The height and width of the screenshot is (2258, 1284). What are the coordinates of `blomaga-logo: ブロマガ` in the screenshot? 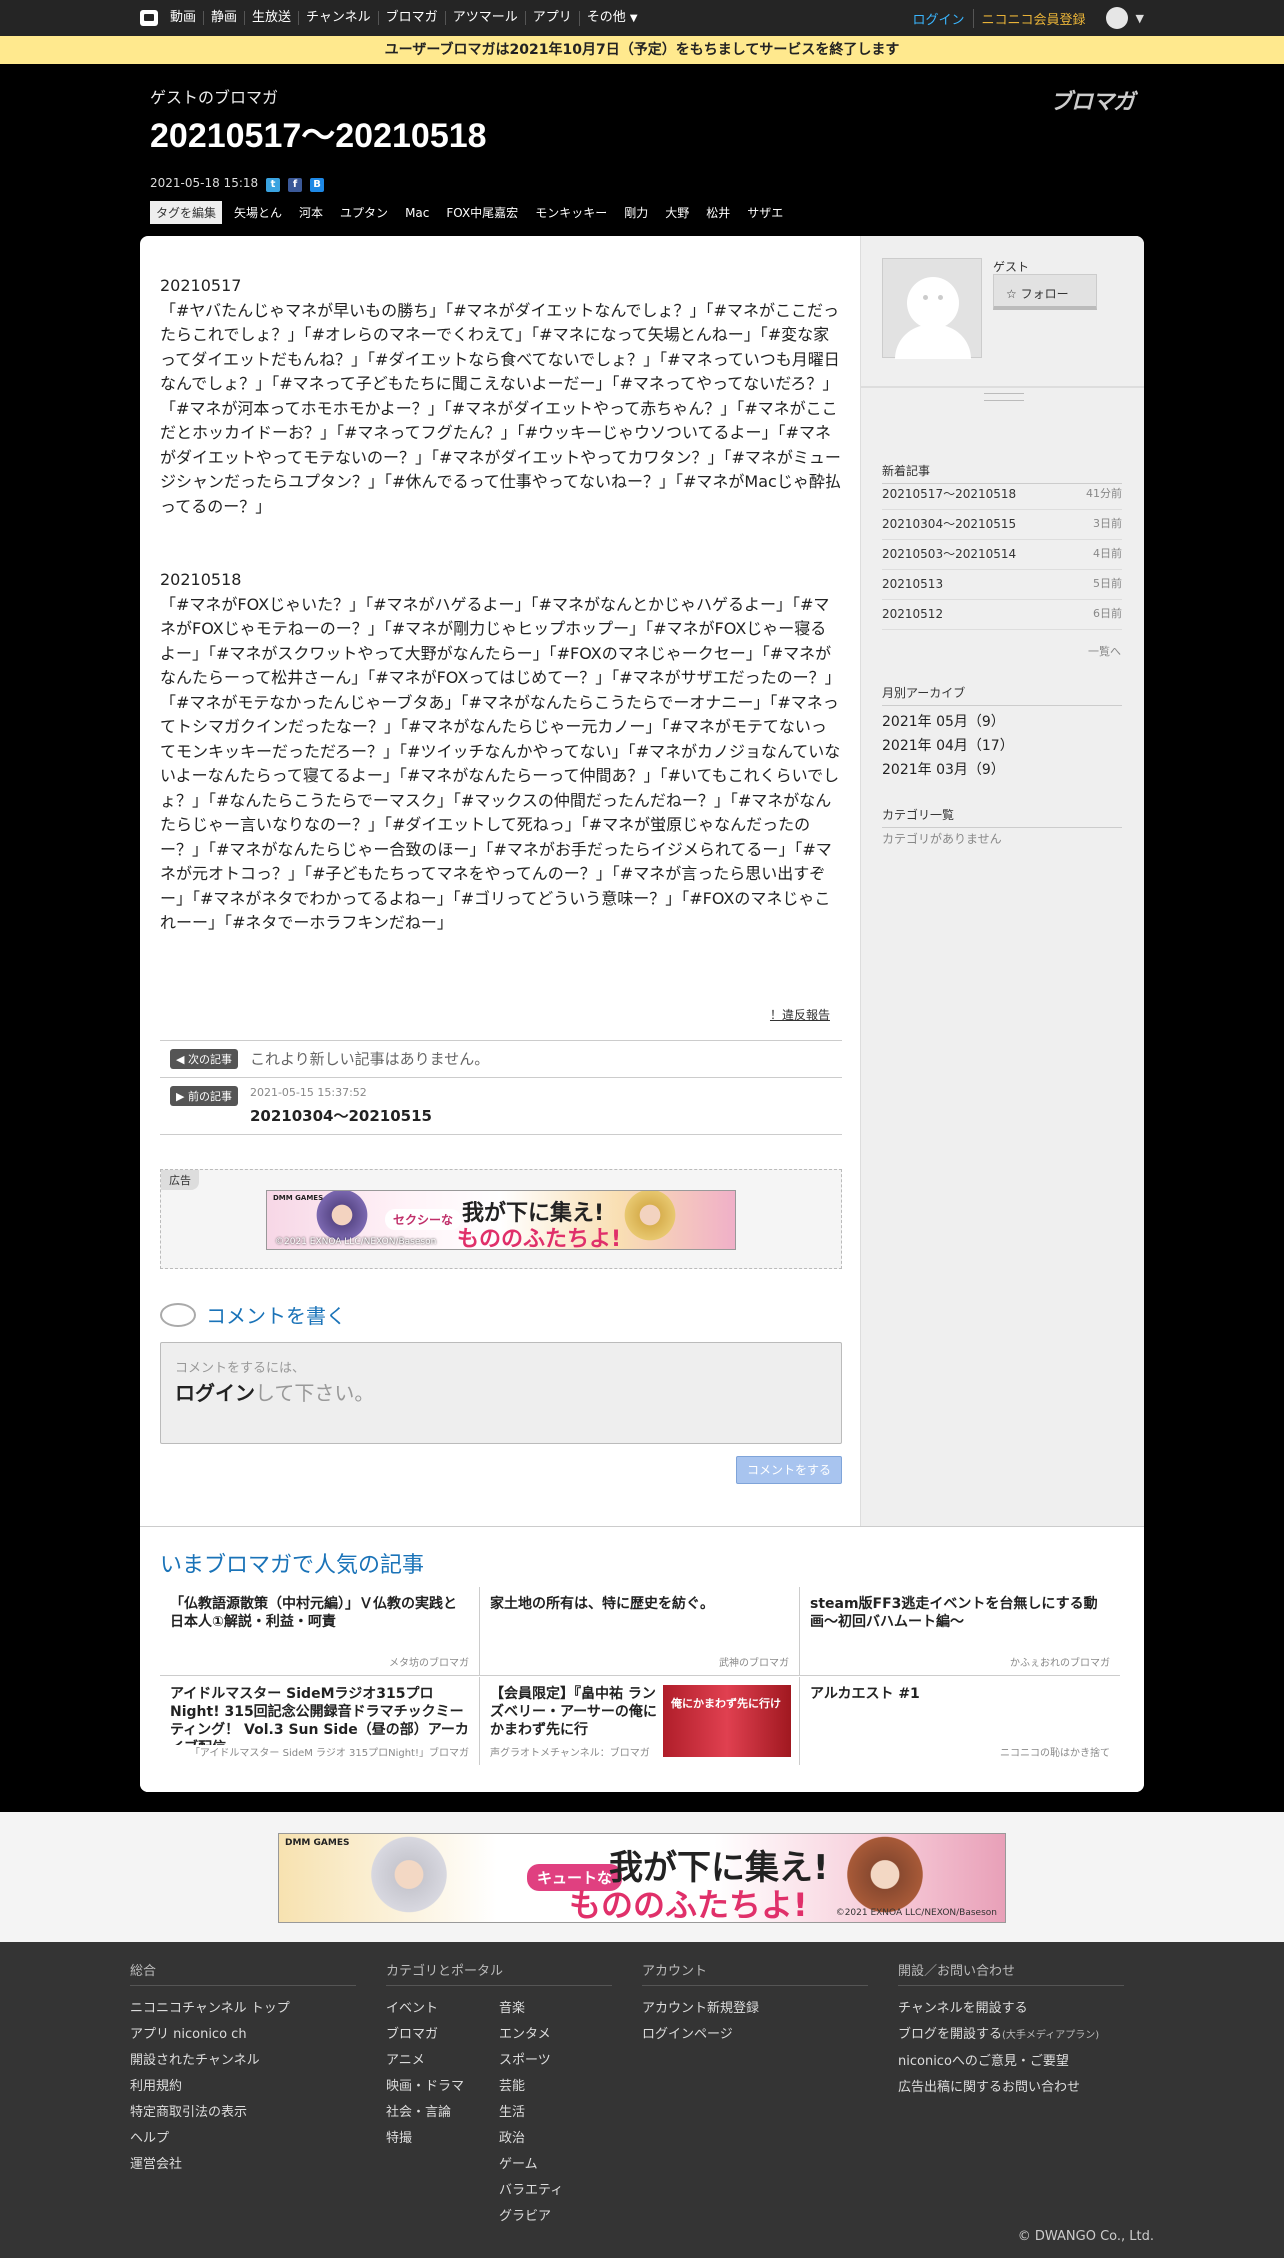 It's located at (1092, 100).